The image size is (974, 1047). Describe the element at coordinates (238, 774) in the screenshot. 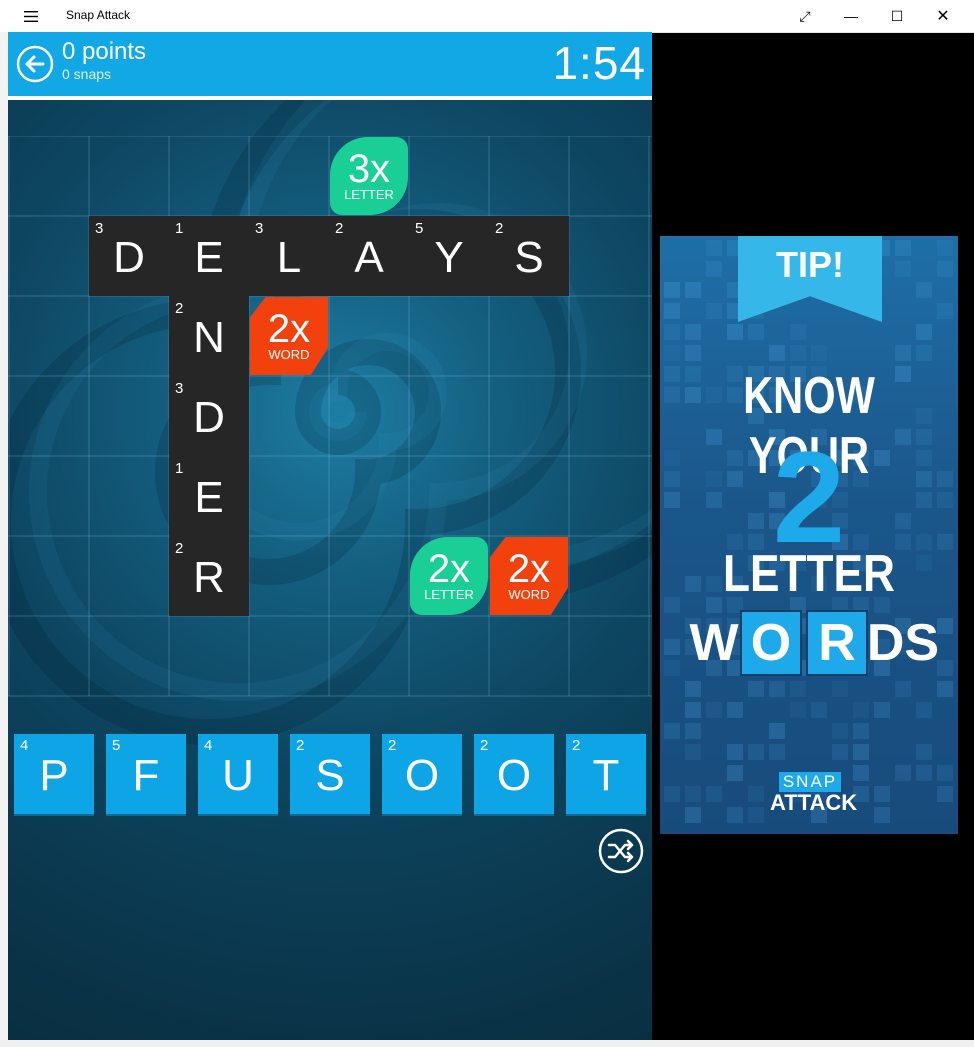

I see `rack-tile: 4U` at that location.